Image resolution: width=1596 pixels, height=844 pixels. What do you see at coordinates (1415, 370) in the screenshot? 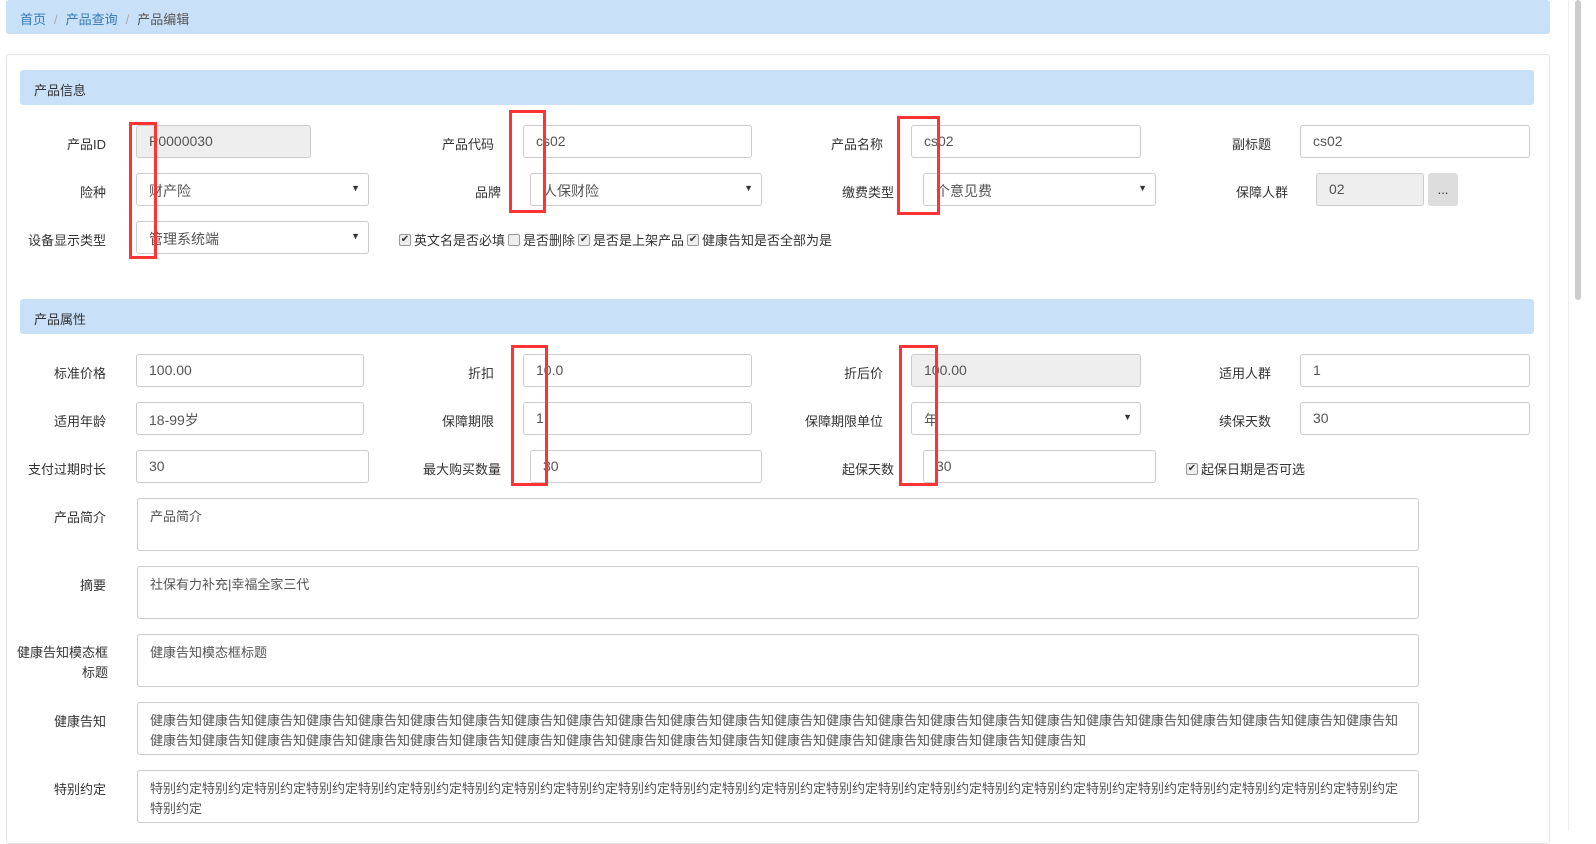
I see `applicable-group-field: 1` at bounding box center [1415, 370].